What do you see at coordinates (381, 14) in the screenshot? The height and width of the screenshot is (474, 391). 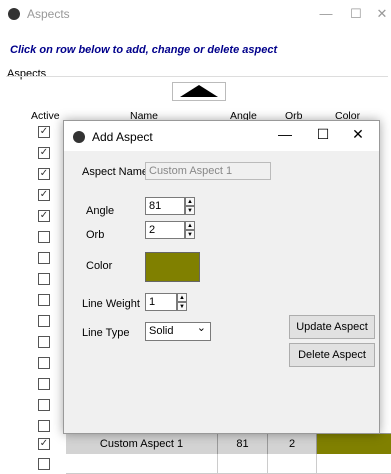 I see `close-button: ✕` at bounding box center [381, 14].